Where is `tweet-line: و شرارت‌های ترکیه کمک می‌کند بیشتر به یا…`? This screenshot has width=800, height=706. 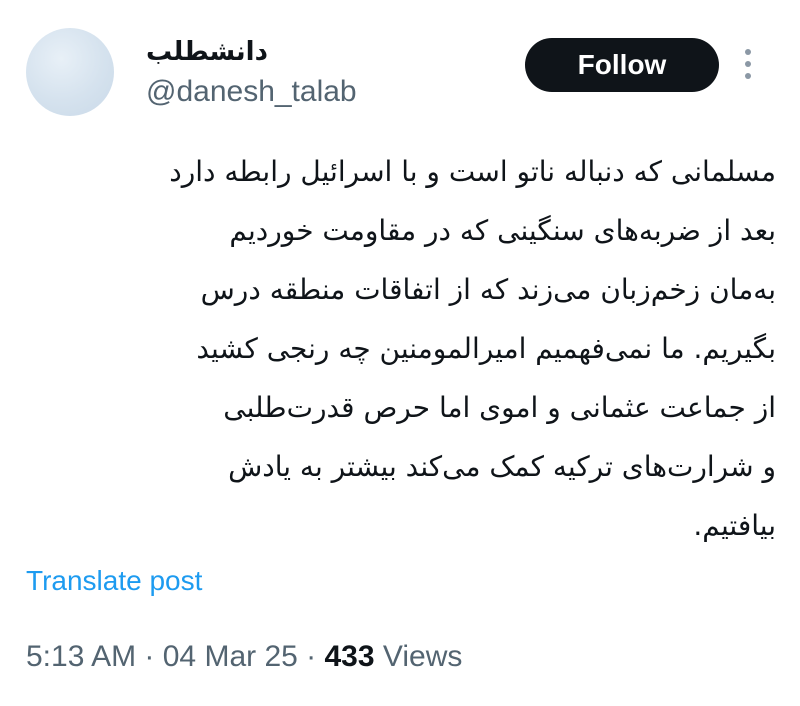
tweet-line: و شرارت‌های ترکیه کمک می‌کند بیشتر به یا… is located at coordinates (502, 466).